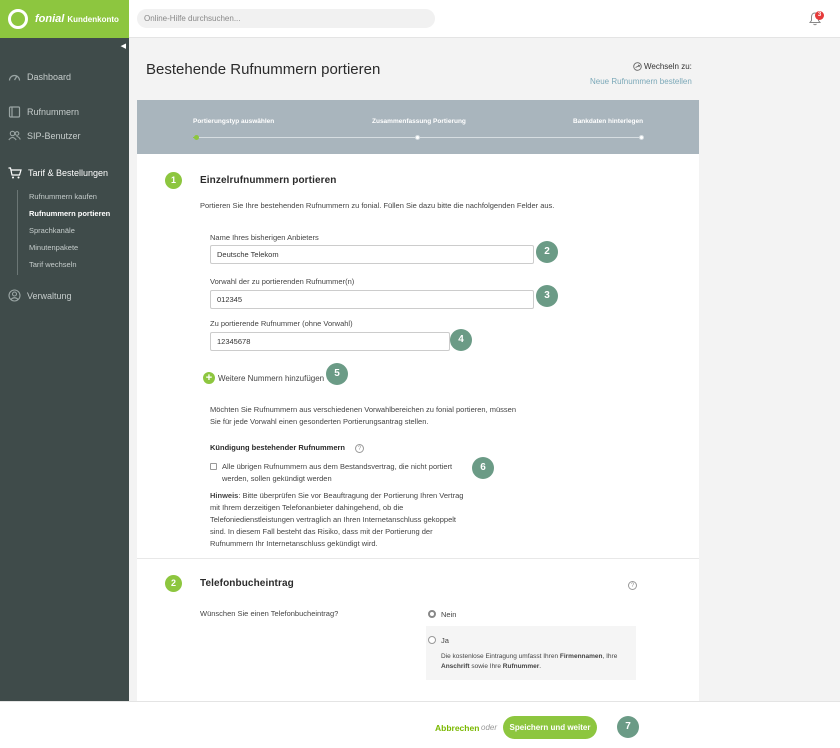  Describe the element at coordinates (277, 478) in the screenshot. I see `checkbox-label-line-2: werden, sollen gekündigt werden` at that location.